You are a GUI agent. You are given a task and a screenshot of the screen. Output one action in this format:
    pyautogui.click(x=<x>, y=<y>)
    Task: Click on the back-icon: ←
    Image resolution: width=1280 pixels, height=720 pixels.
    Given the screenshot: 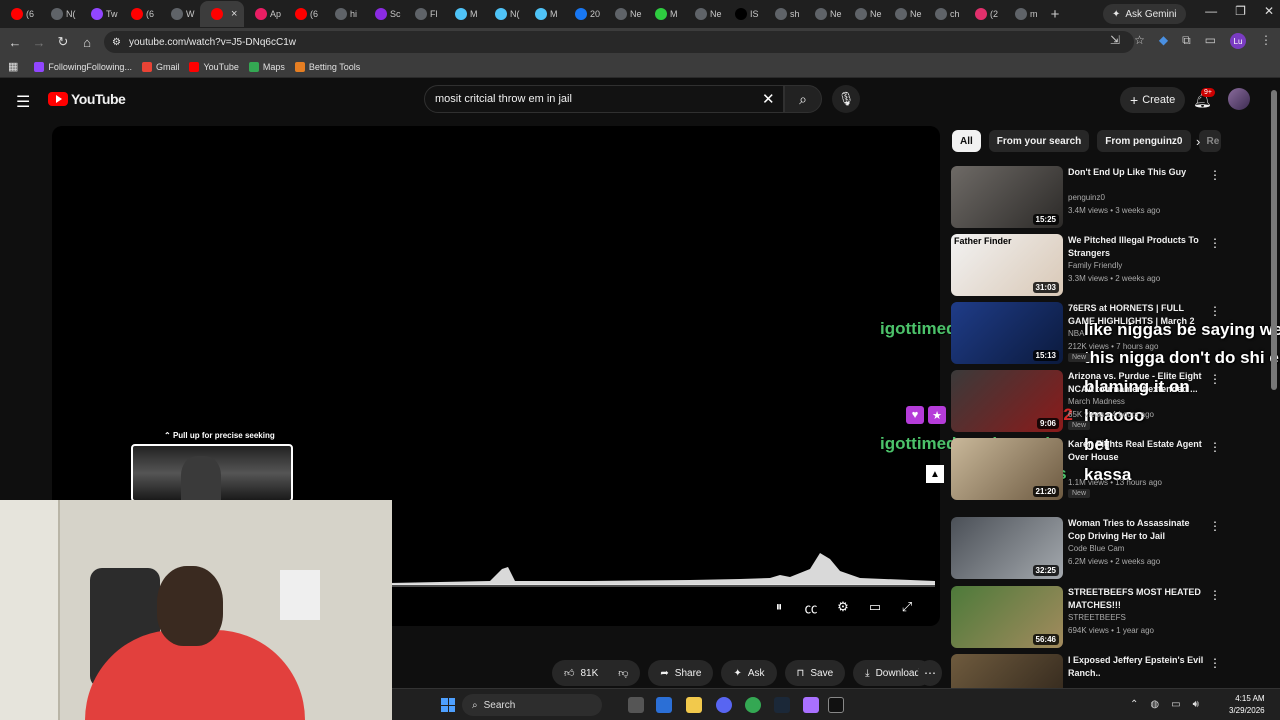 What is the action you would take?
    pyautogui.click(x=15, y=42)
    